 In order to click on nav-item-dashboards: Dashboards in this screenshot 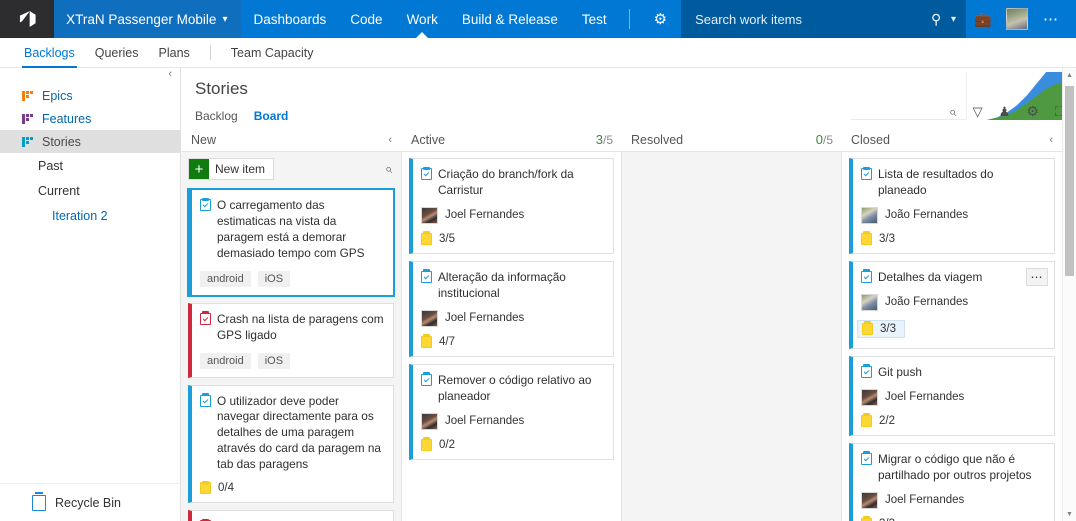, I will do `click(289, 19)`.